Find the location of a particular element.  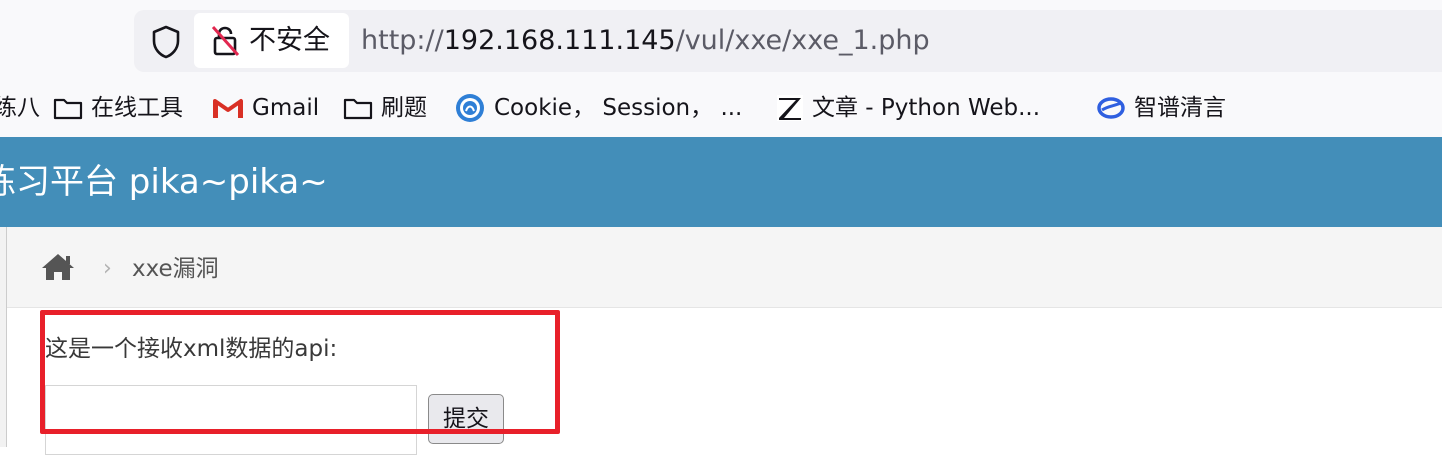

breadcrumb-current: xxe漏洞 is located at coordinates (175, 269).